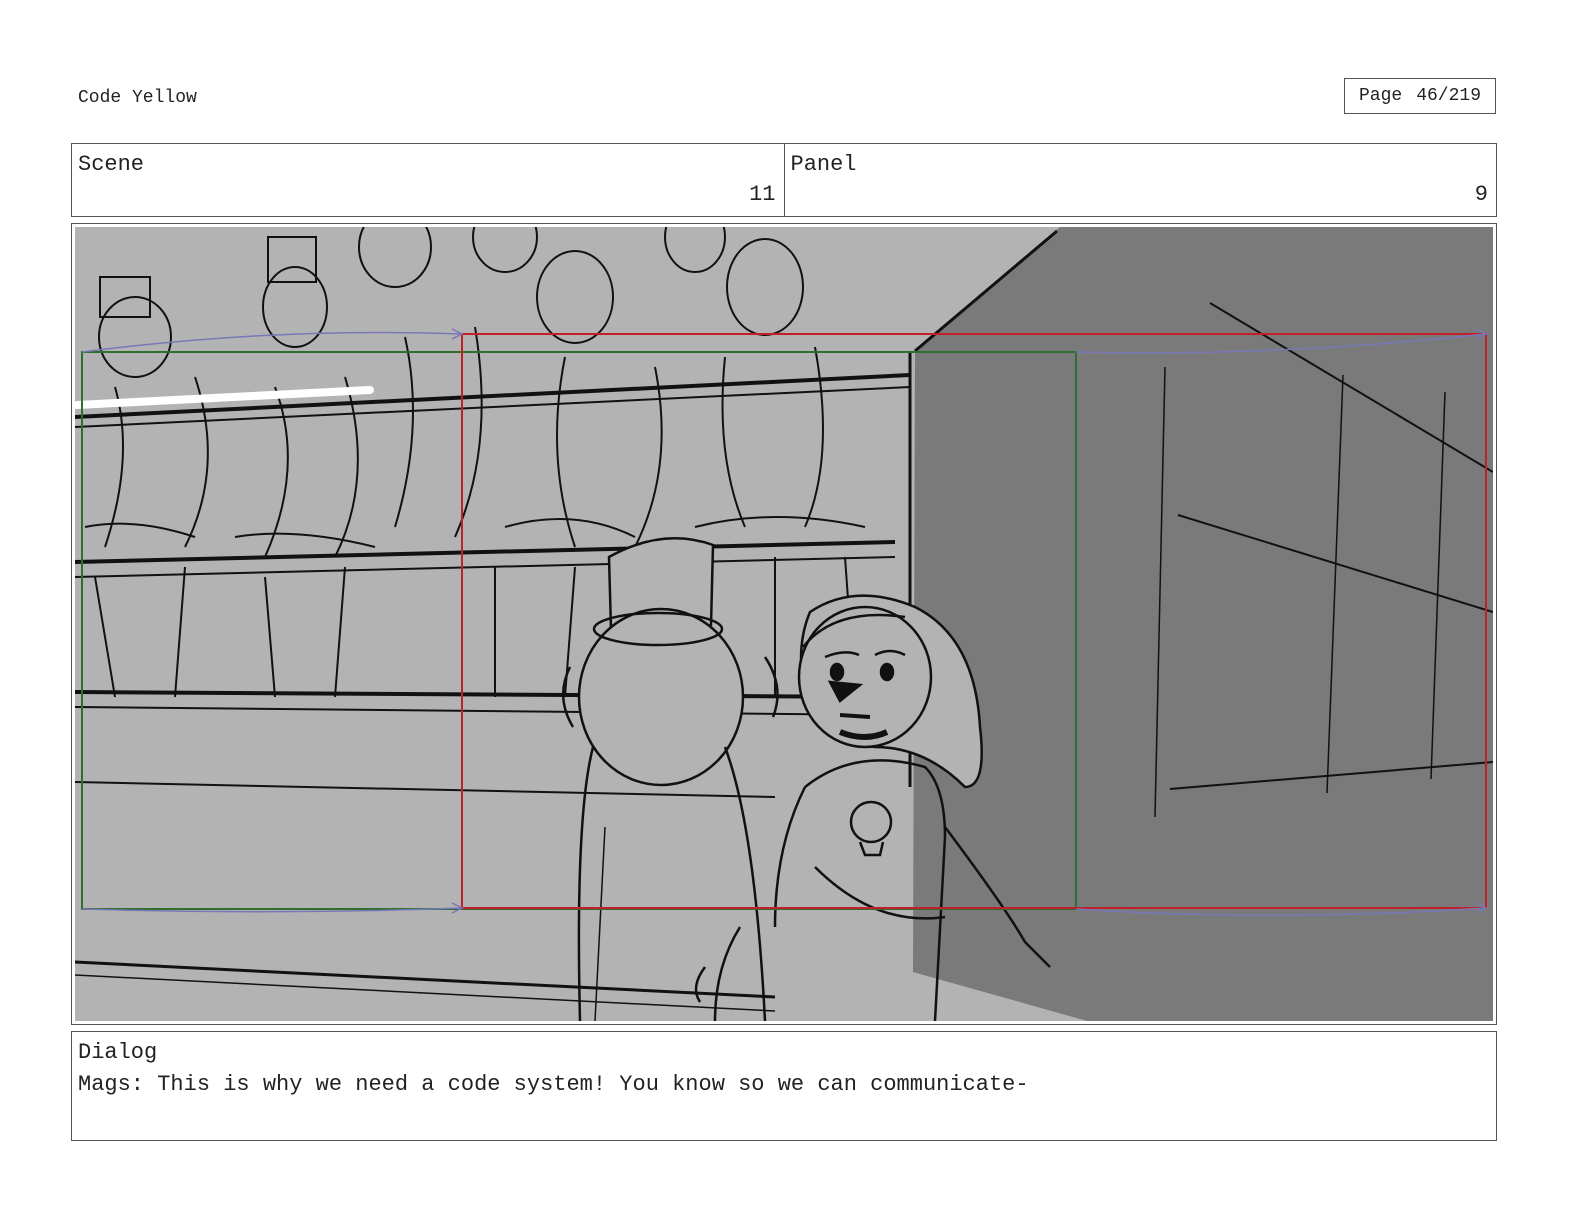 The height and width of the screenshot is (1224, 1584). I want to click on scene-cell: Scene 11, so click(428, 180).